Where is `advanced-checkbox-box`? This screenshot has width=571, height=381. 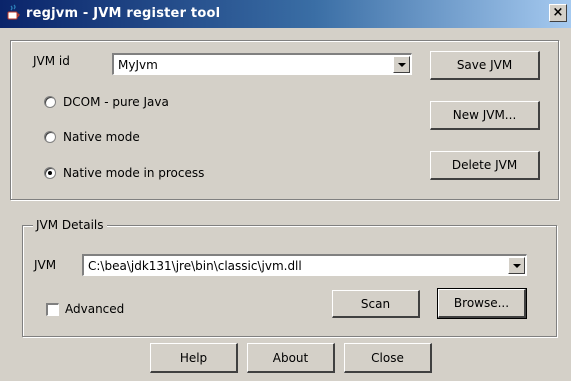
advanced-checkbox-box is located at coordinates (52, 309).